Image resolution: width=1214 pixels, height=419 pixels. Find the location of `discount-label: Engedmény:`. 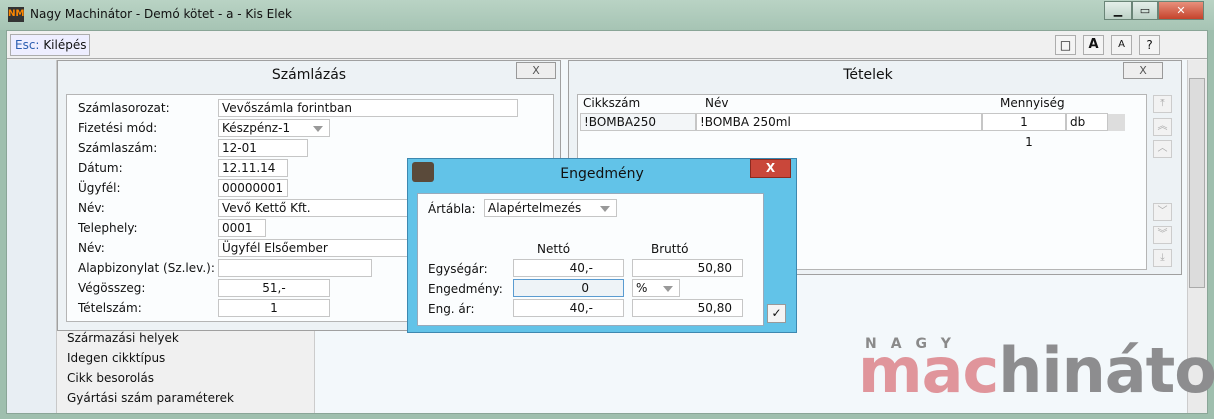

discount-label: Engedmény: is located at coordinates (465, 289).